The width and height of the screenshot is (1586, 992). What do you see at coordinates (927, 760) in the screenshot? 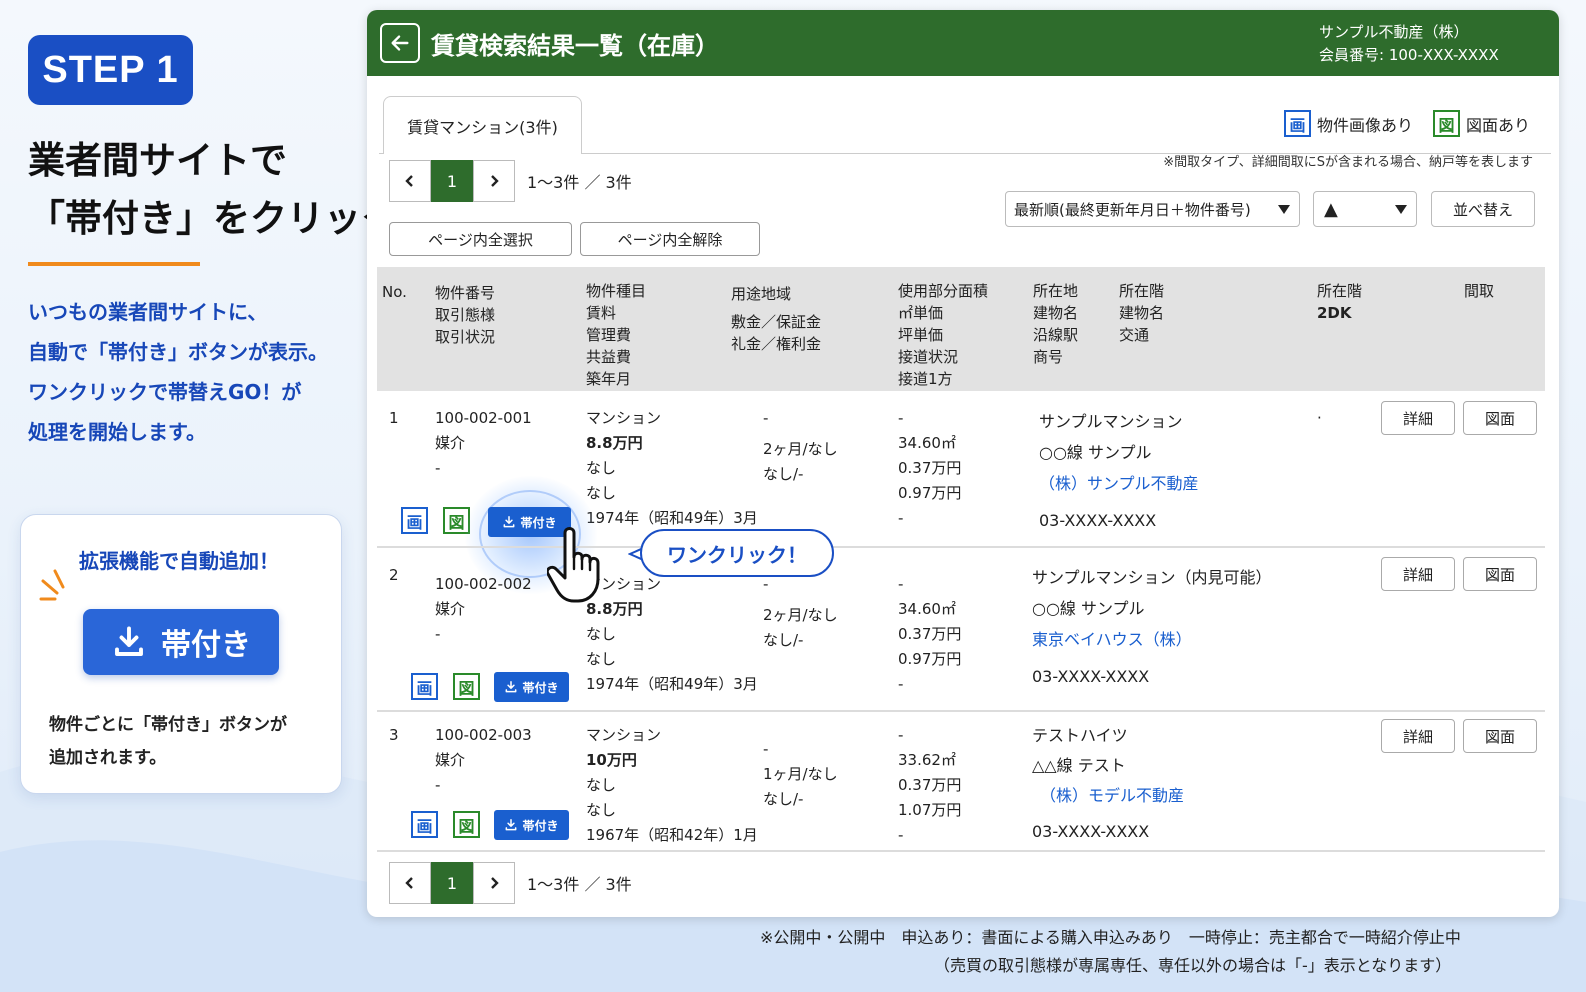
I see `area: 33.62㎡` at bounding box center [927, 760].